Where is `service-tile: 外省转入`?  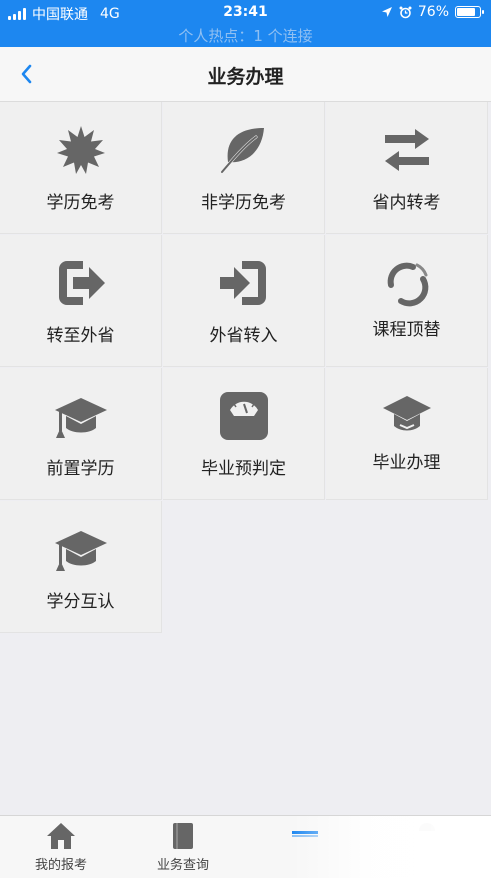
service-tile: 外省转入 is located at coordinates (244, 301).